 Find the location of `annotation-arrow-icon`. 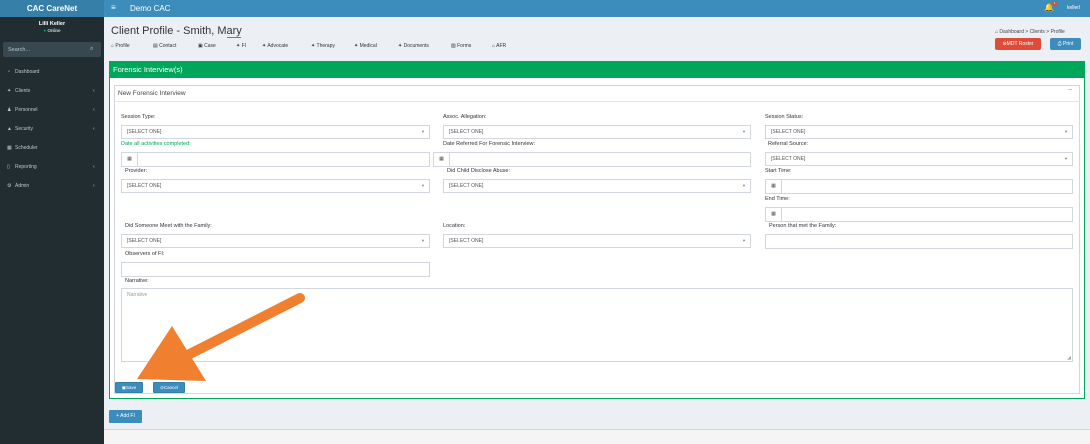

annotation-arrow-icon is located at coordinates (221, 337).